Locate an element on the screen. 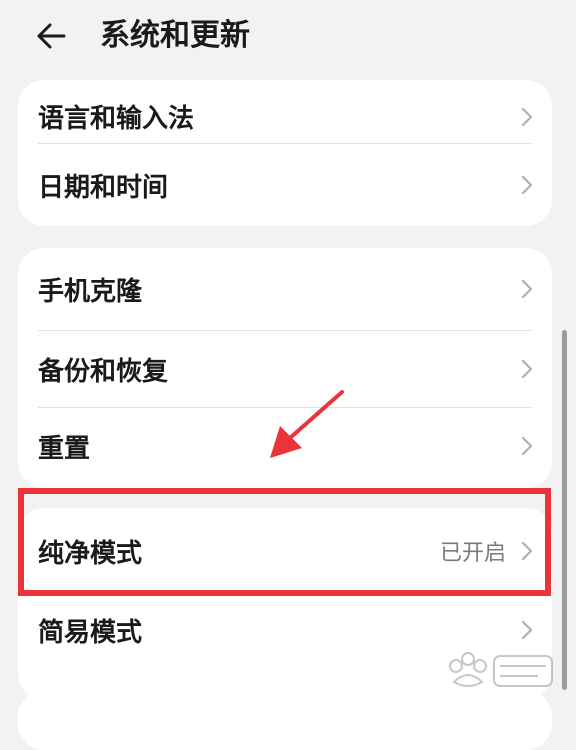 Image resolution: width=576 pixels, height=750 pixels. page-title: 系统和更新 is located at coordinates (175, 35).